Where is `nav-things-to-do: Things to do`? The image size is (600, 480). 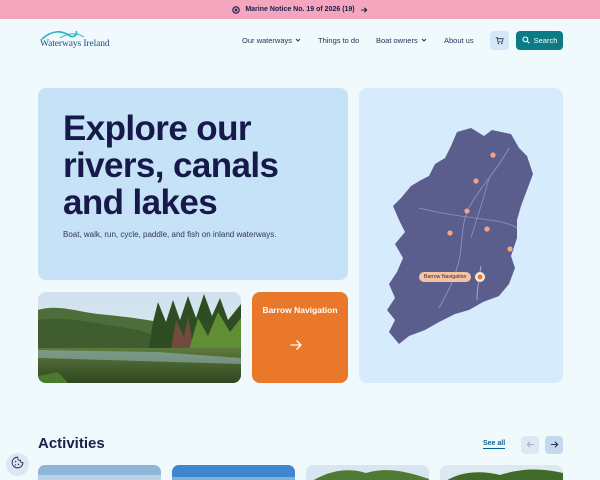
nav-things-to-do: Things to do is located at coordinates (338, 40).